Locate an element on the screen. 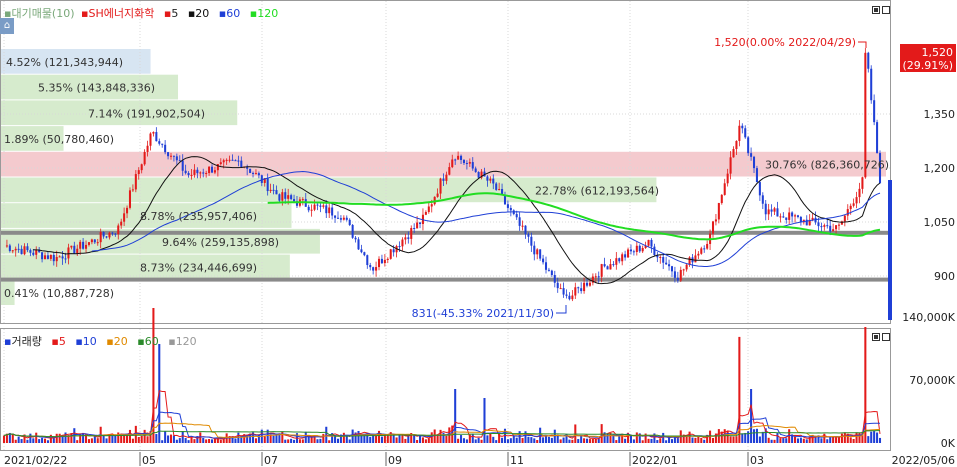 The image size is (957, 467). ma20-legend: ▪20 is located at coordinates (200, 13).